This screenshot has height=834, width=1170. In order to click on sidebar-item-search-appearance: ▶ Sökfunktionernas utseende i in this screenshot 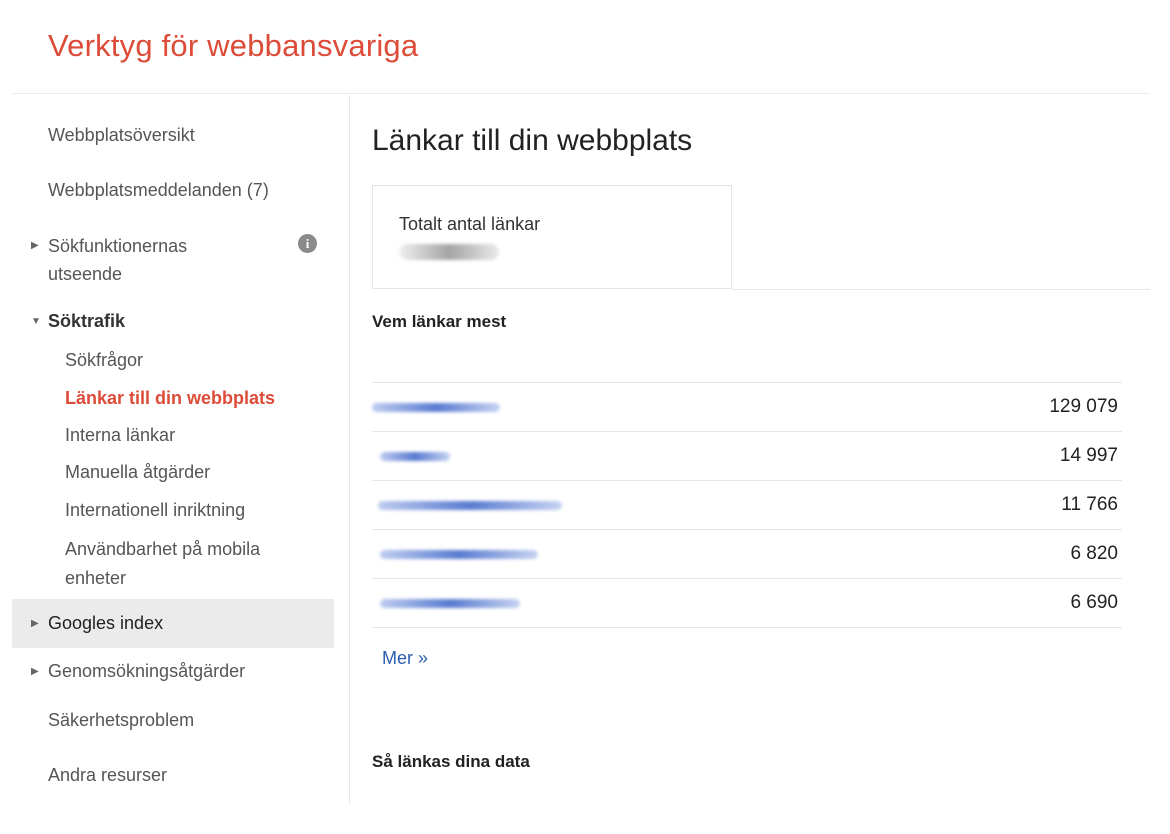, I will do `click(173, 260)`.